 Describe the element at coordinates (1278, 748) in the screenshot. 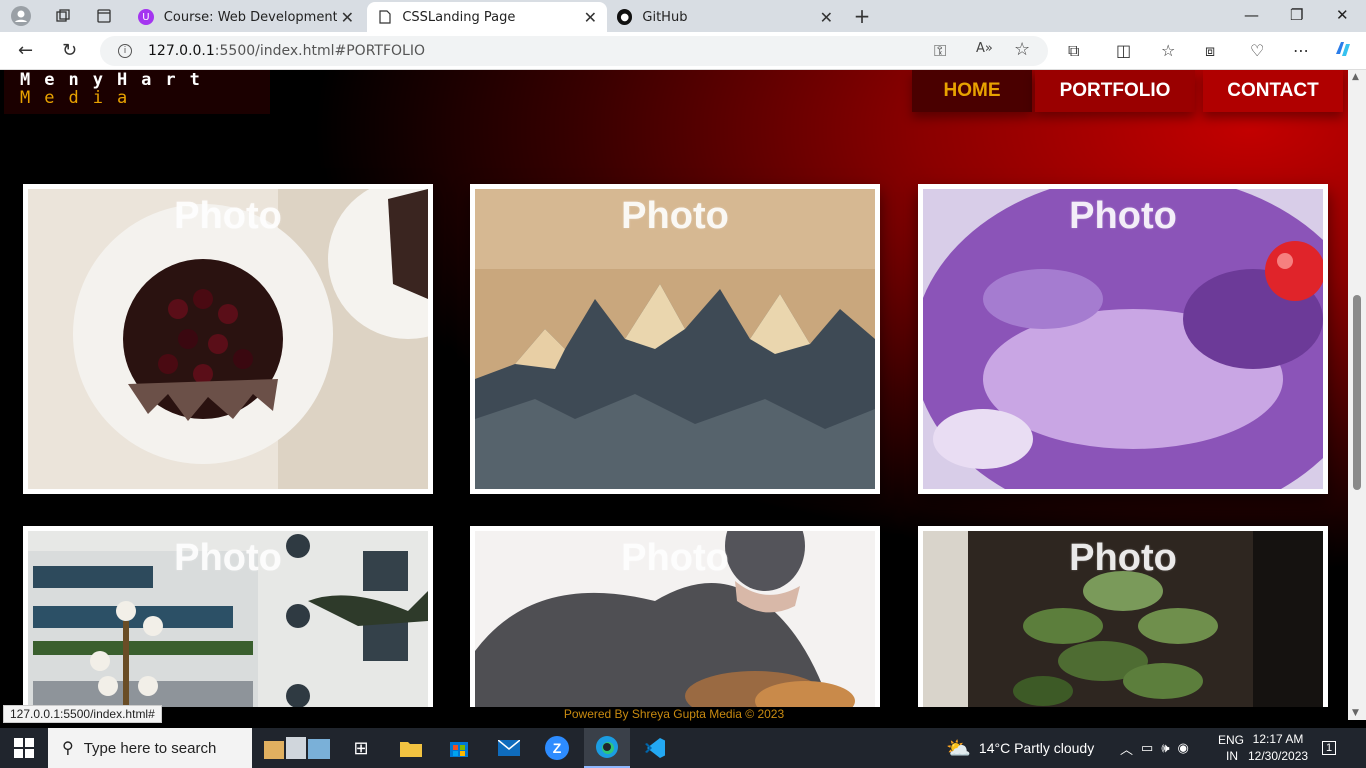

I see `clock: 12:17 AM 12/30/2023` at that location.